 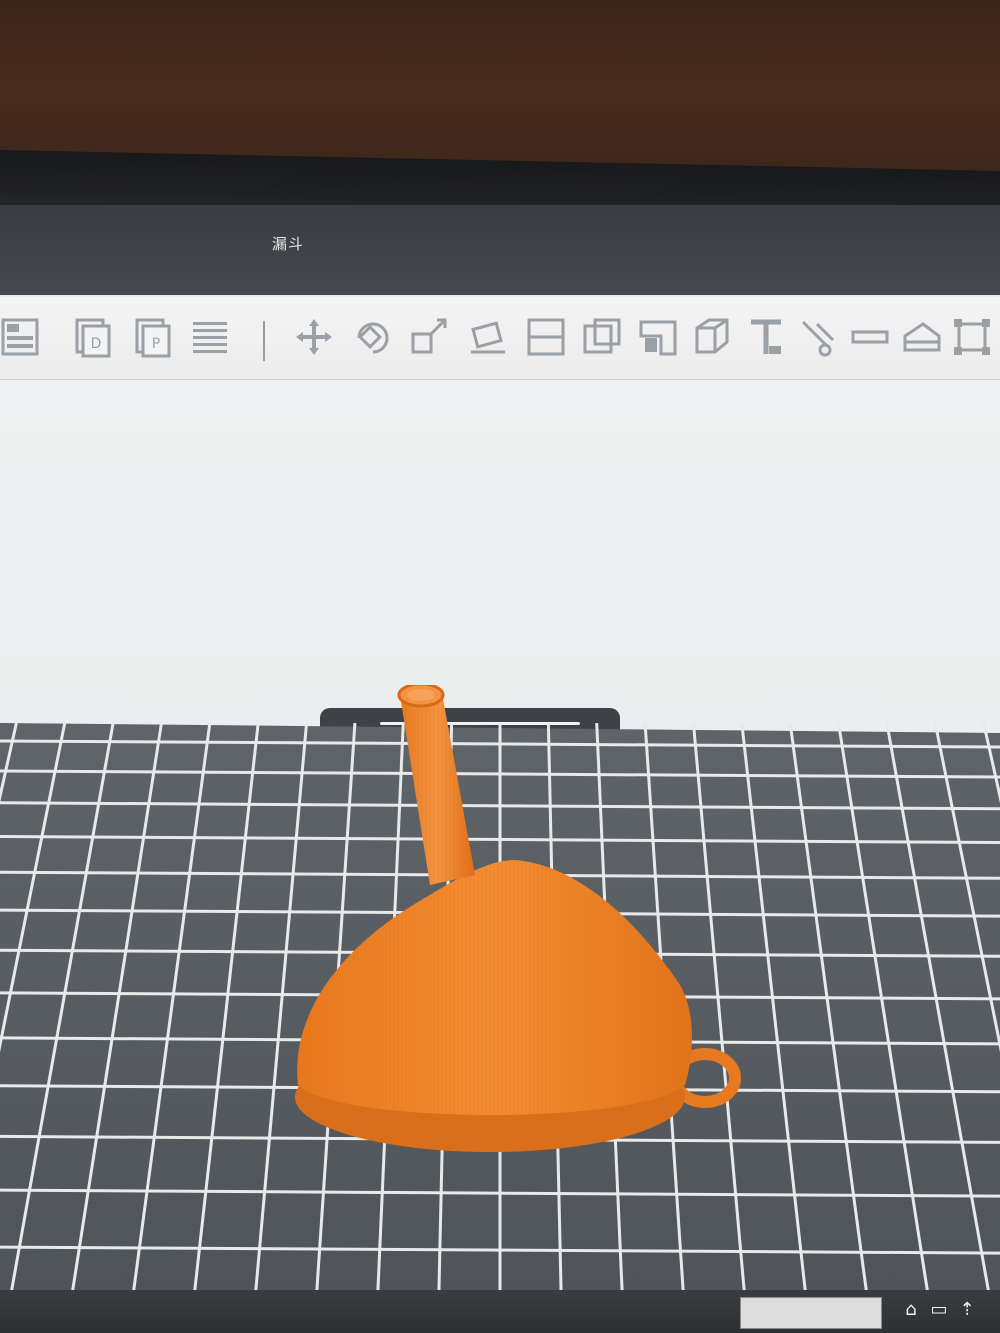 I want to click on status-readout, so click(x=811, y=1313).